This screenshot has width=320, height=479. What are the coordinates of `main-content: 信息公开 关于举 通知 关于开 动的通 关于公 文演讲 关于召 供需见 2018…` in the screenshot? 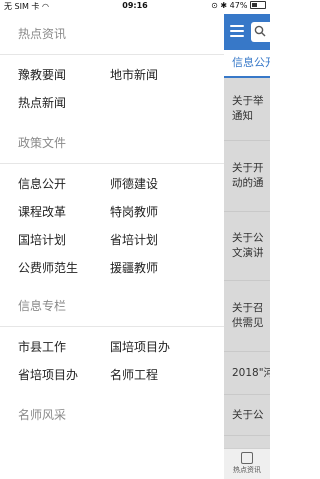 It's located at (247, 246).